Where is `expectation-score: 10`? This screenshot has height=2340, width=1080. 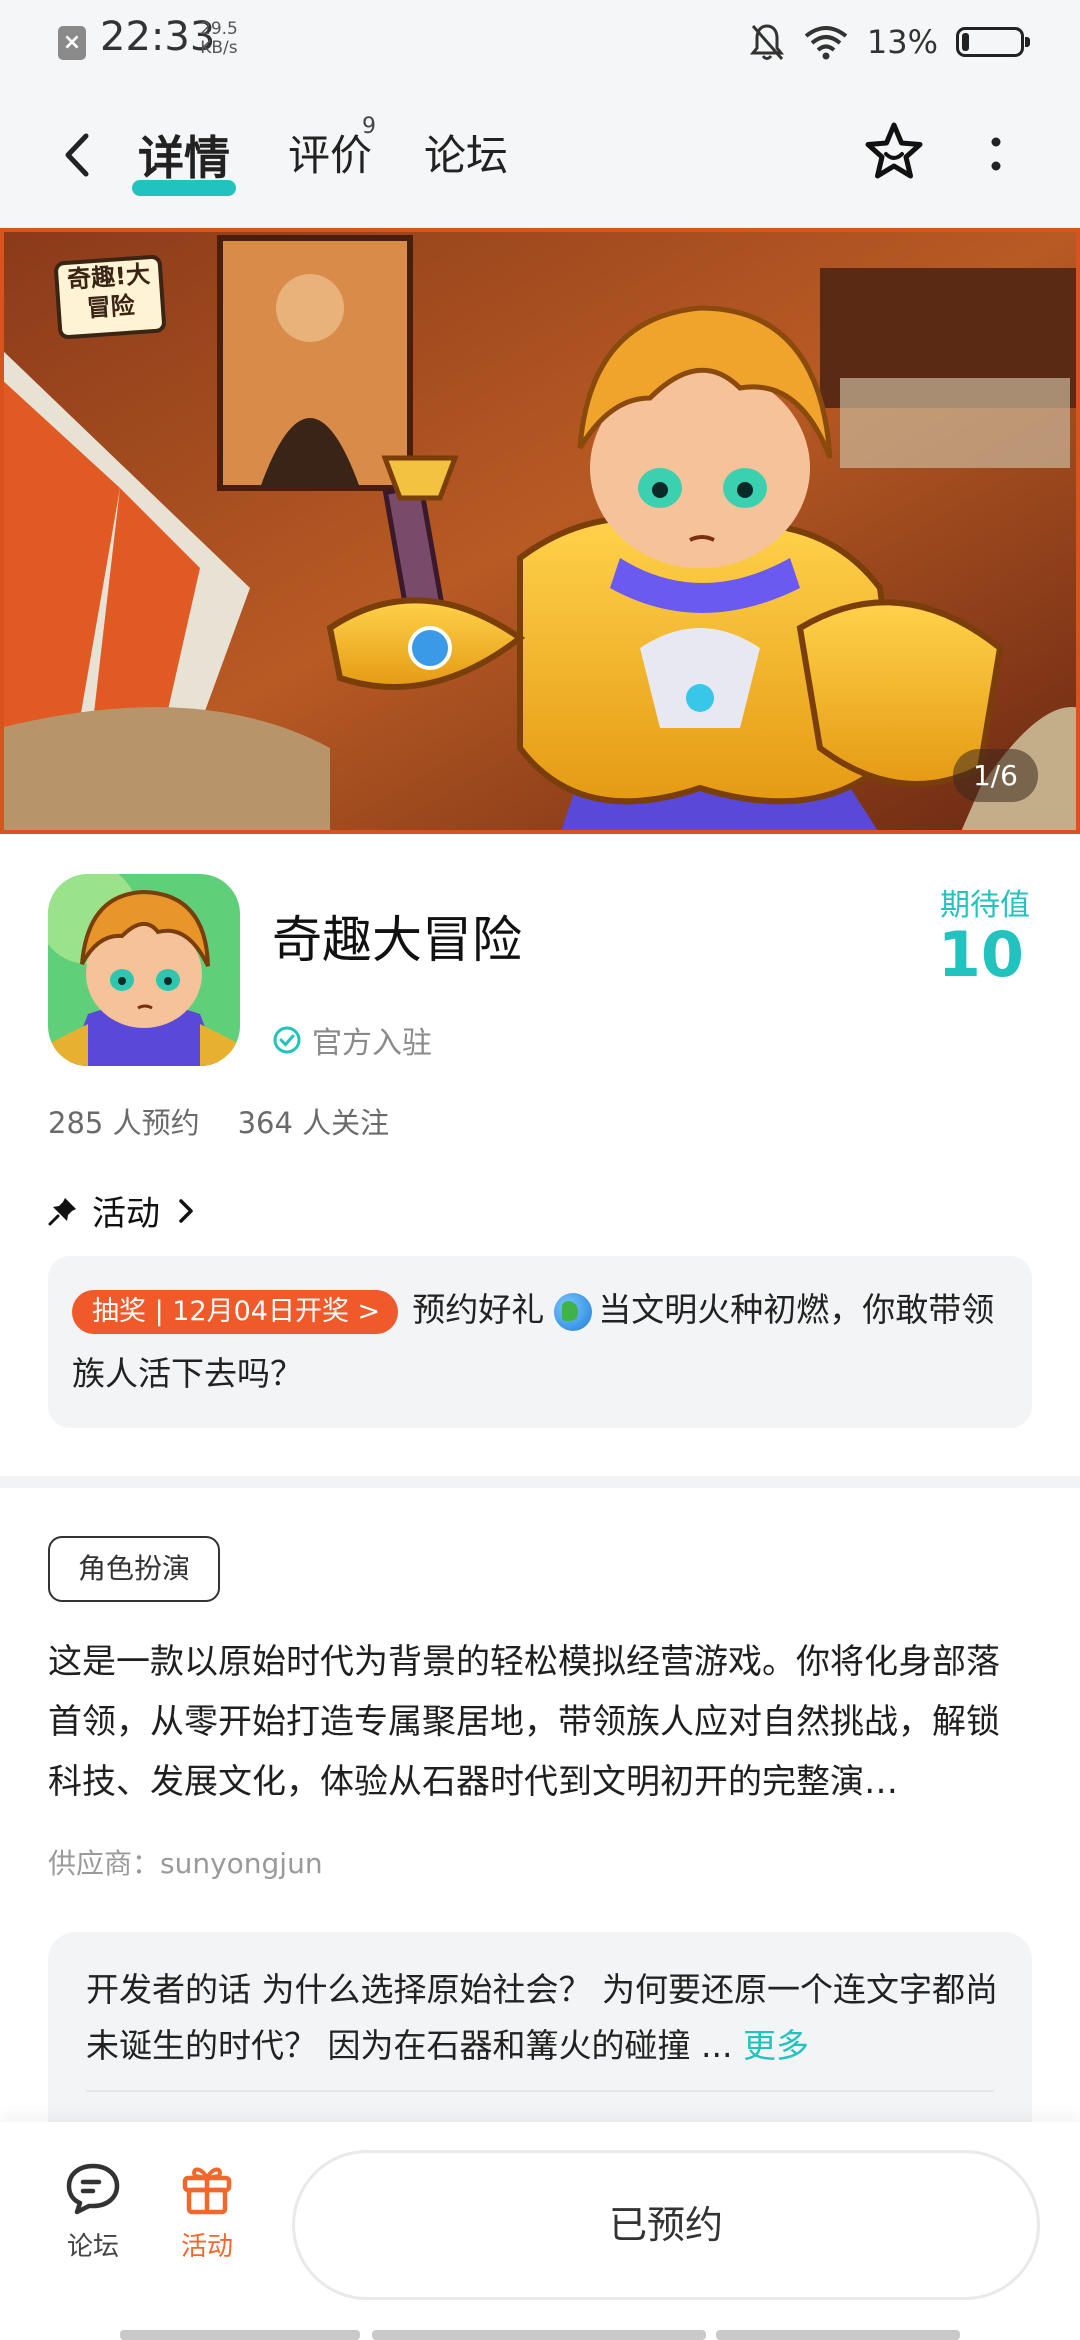 expectation-score: 10 is located at coordinates (980, 954).